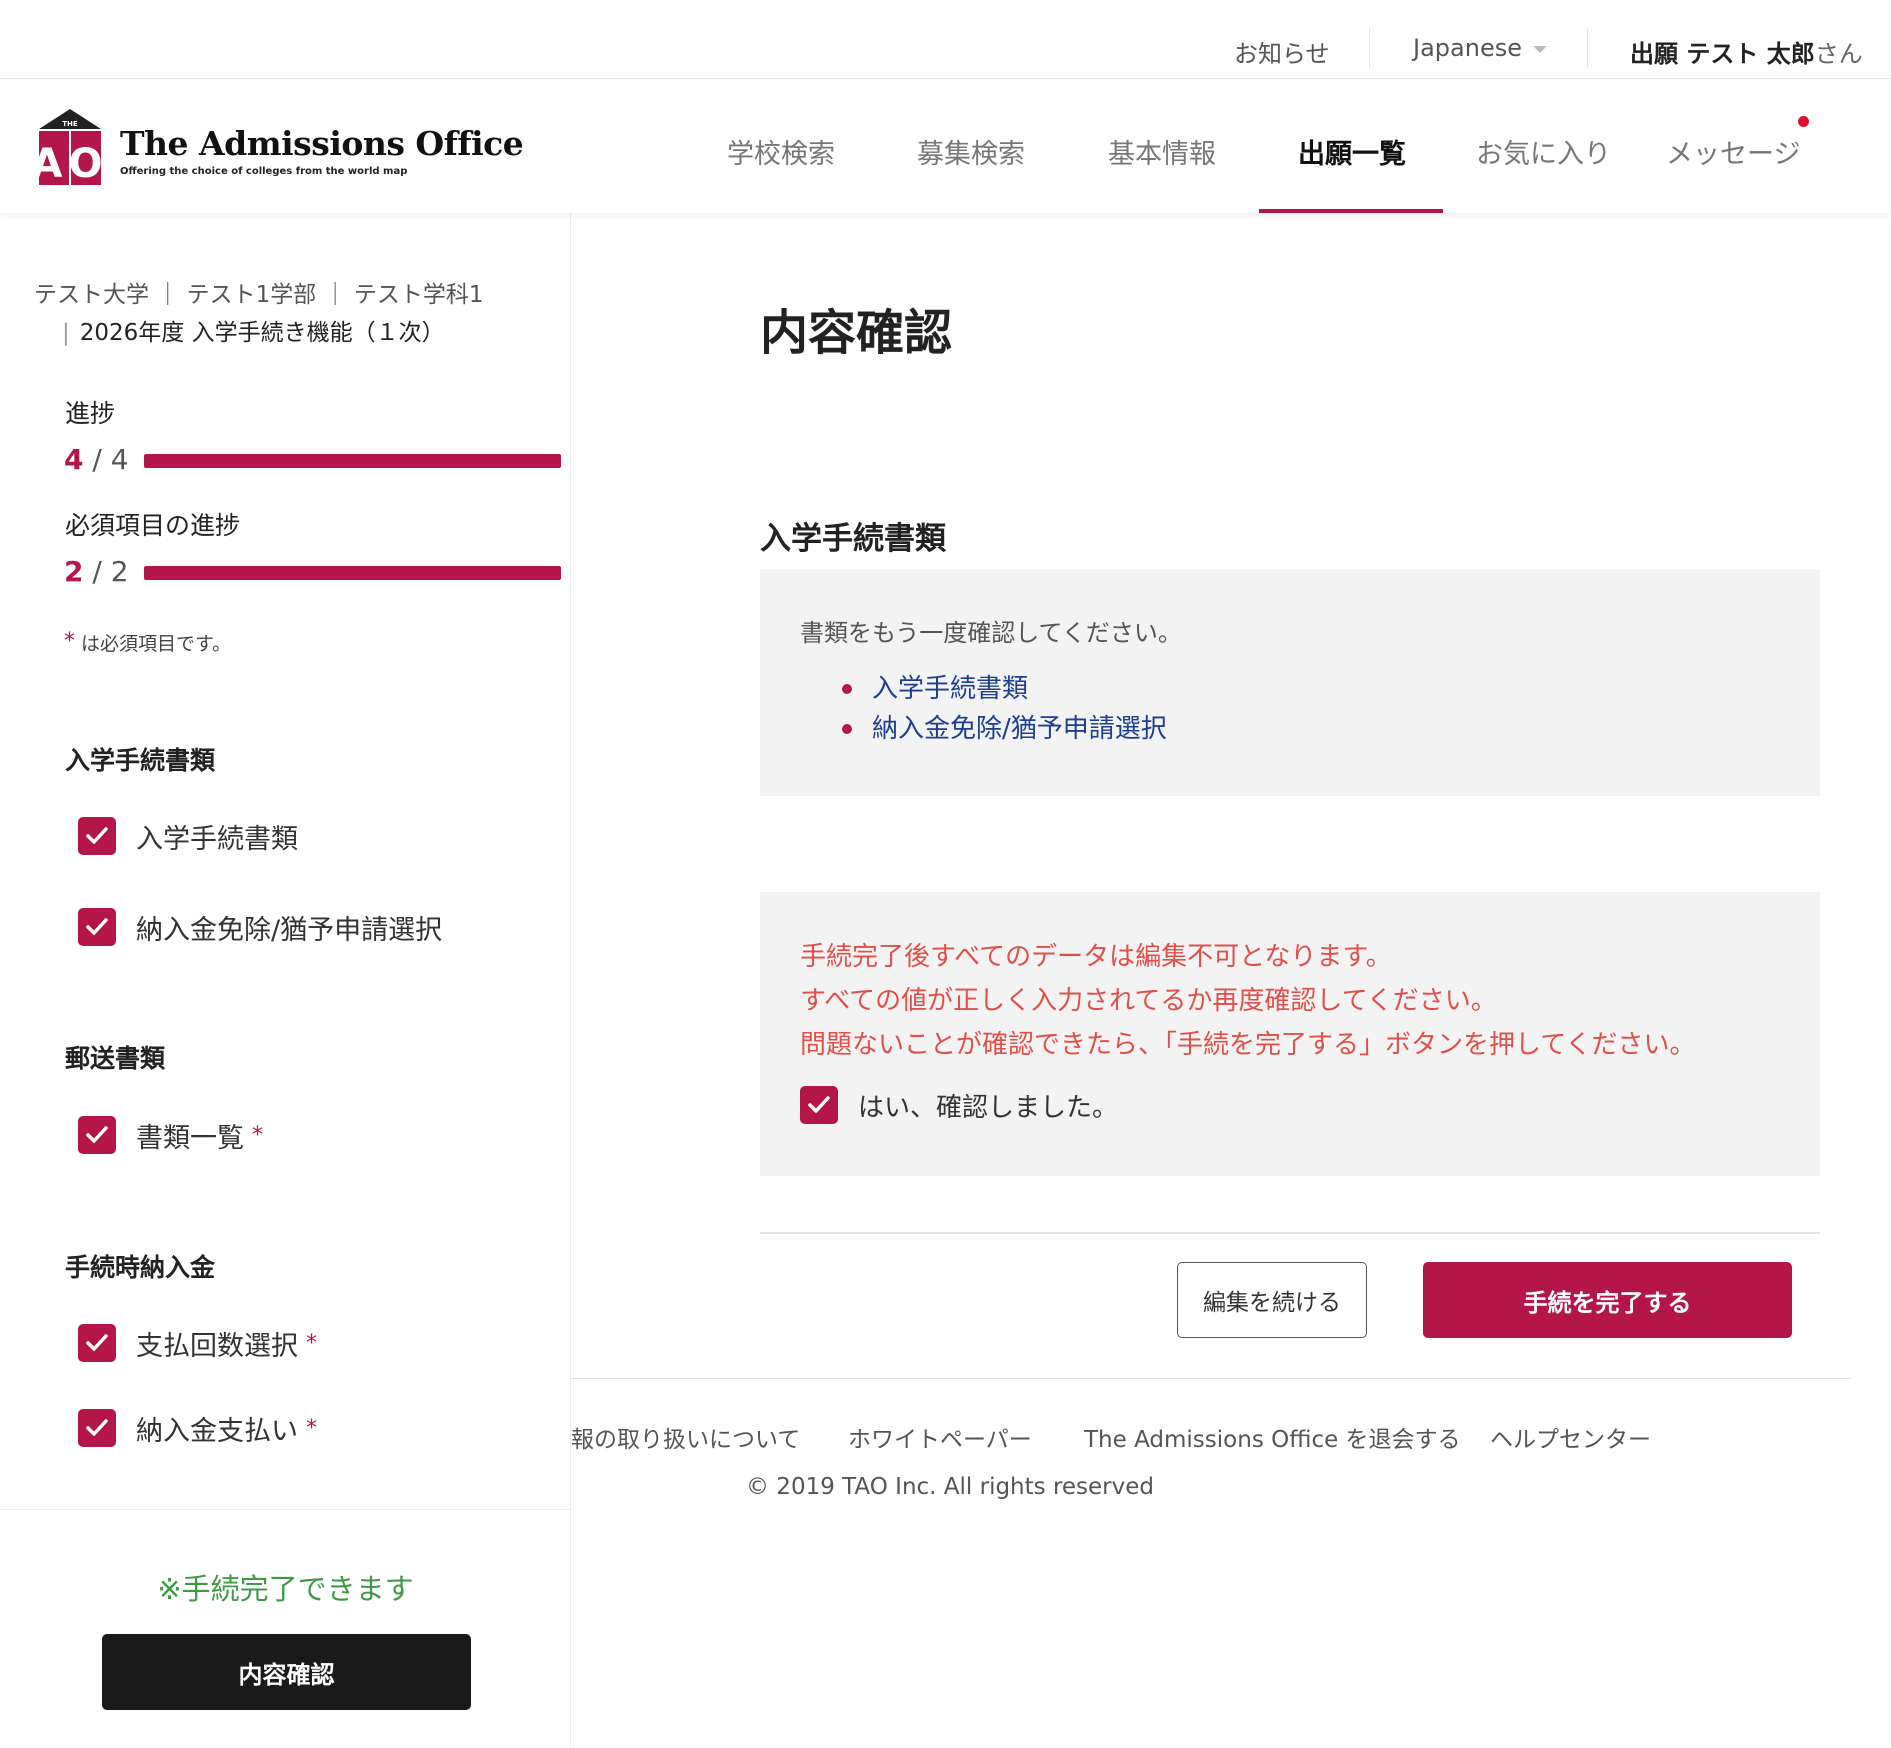  I want to click on utility-bar: お知らせ Japanese 出願 テスト 太郎さん, so click(945, 39).